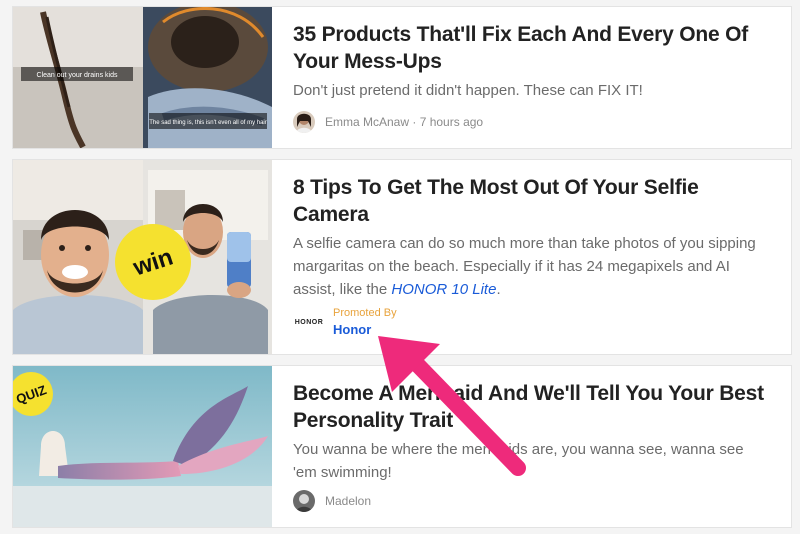 This screenshot has height=534, width=800. Describe the element at coordinates (443, 289) in the screenshot. I see `honor-10-lite-link: HONOR 10 Lite` at that location.